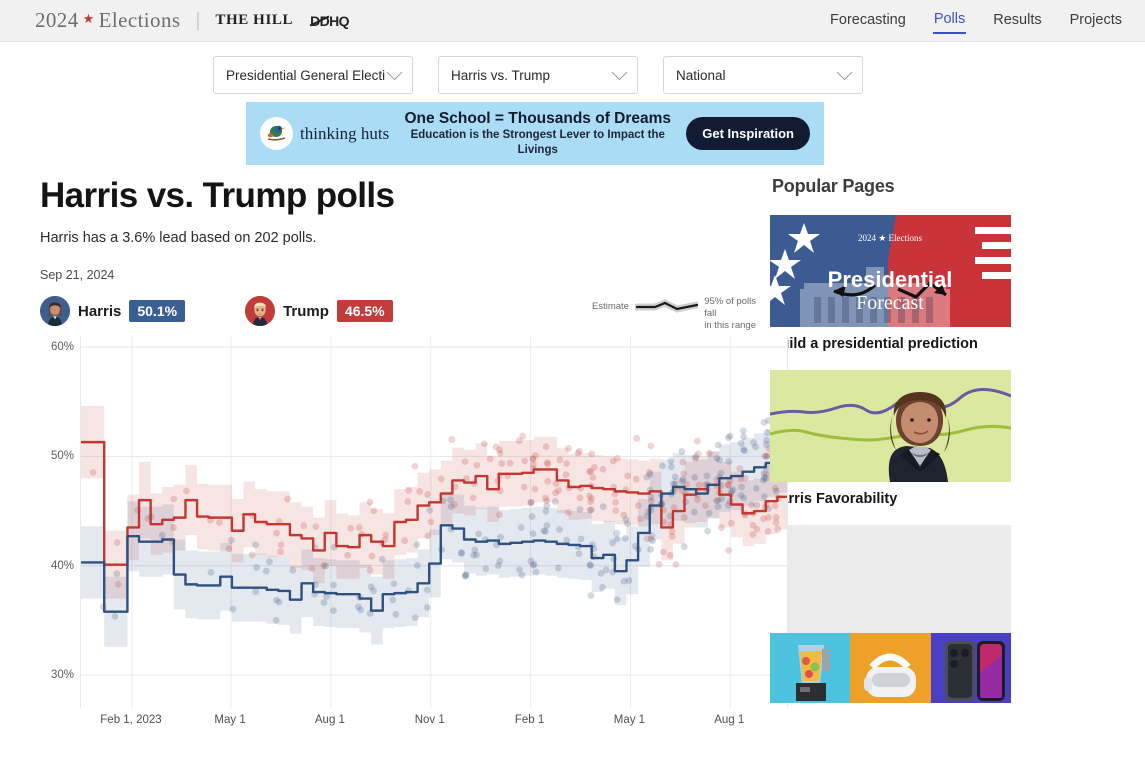 Image resolution: width=1145 pixels, height=763 pixels. Describe the element at coordinates (62, 675) in the screenshot. I see `y-axis-tick-label: 30%` at that location.